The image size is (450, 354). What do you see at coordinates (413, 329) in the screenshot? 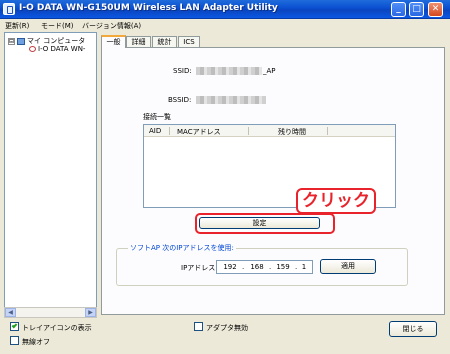
I see `close-button: 閉じる` at bounding box center [413, 329].